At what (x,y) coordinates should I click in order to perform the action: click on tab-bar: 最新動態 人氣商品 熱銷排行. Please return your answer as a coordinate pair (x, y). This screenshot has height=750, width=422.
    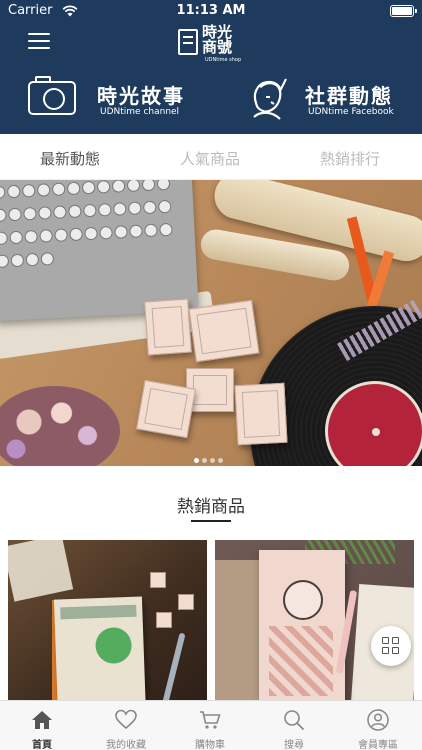
    Looking at the image, I should click on (211, 157).